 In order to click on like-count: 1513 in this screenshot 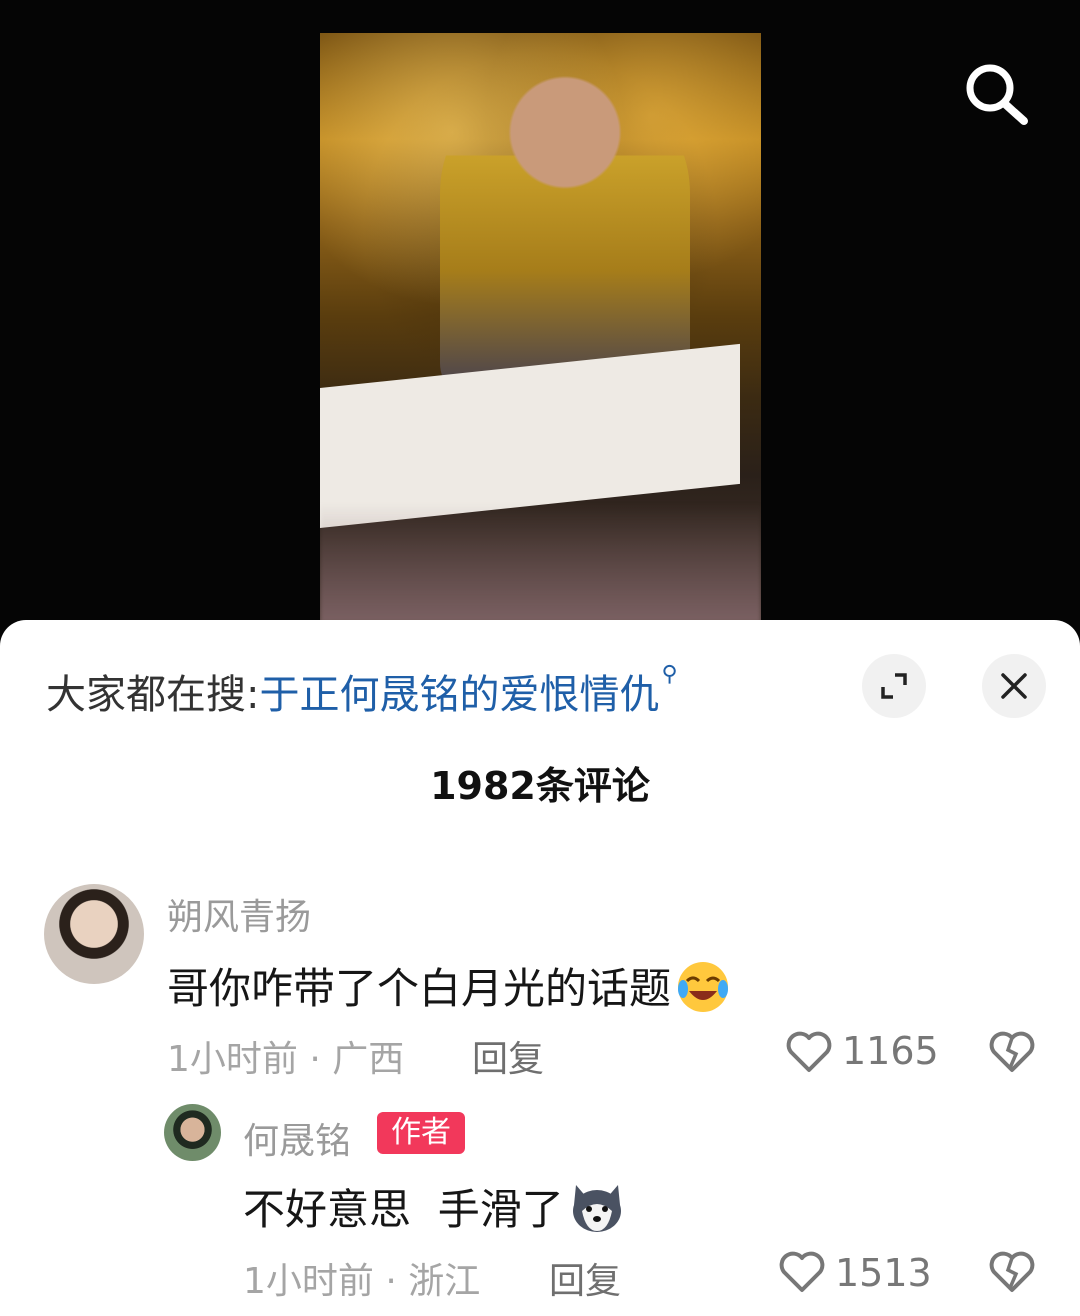, I will do `click(883, 1273)`.